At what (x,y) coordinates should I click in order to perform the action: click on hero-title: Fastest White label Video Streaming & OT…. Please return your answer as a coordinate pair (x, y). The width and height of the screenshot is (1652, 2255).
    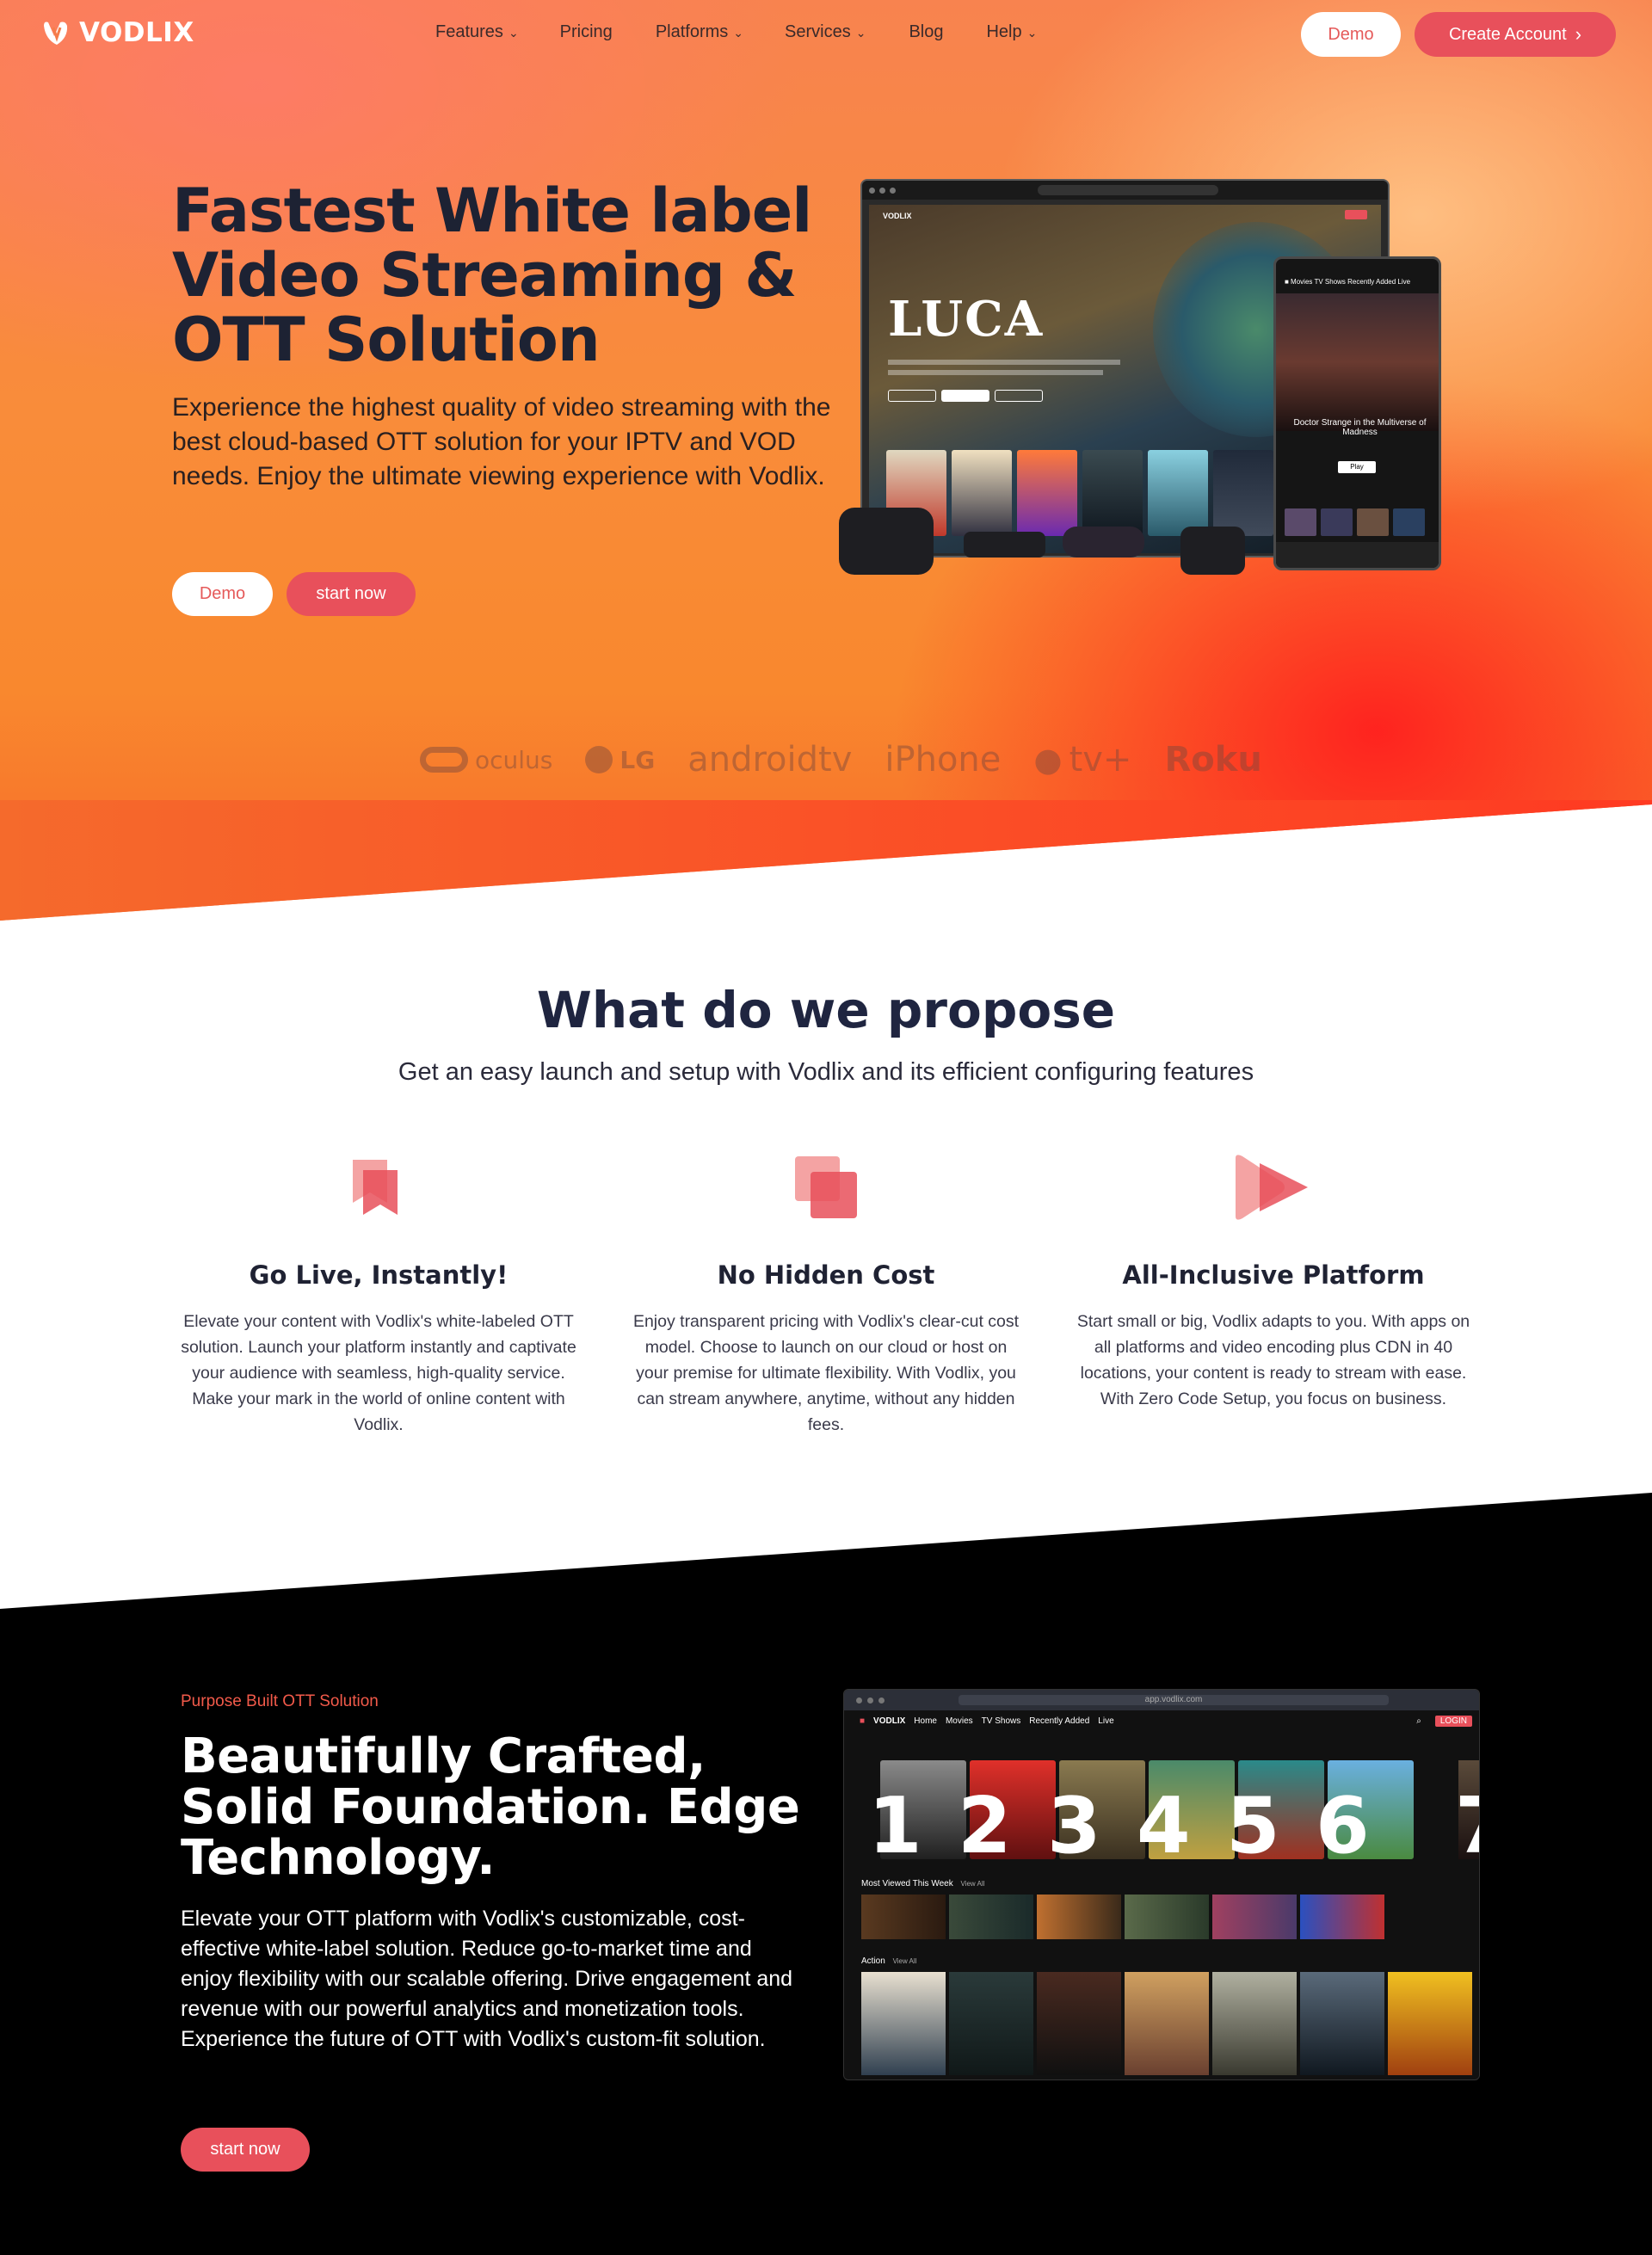
    Looking at the image, I should click on (492, 275).